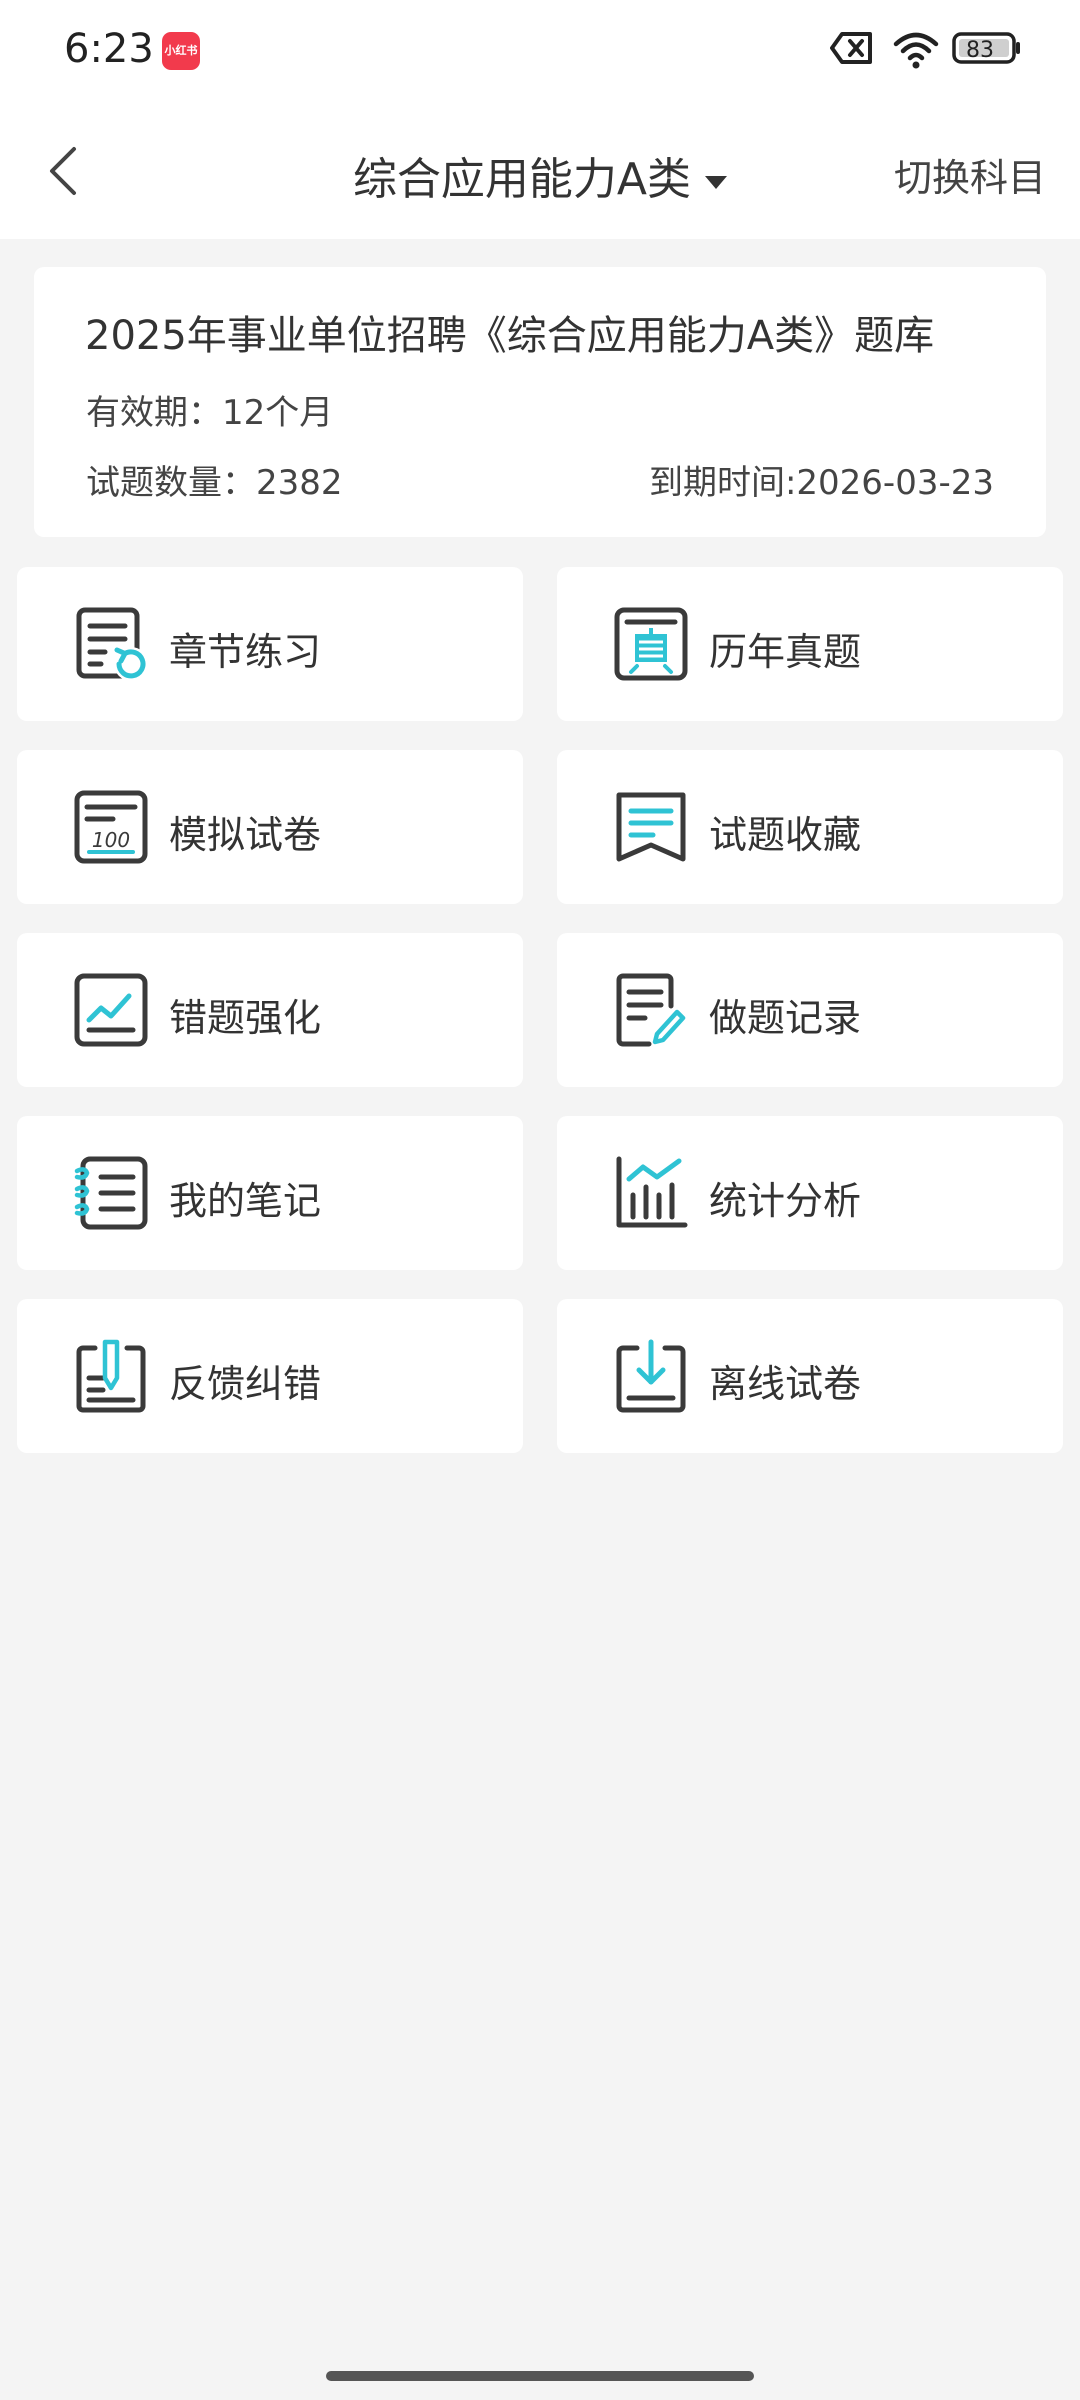  I want to click on nav-bar: 综合应用能力A类 切换科目, so click(540, 172).